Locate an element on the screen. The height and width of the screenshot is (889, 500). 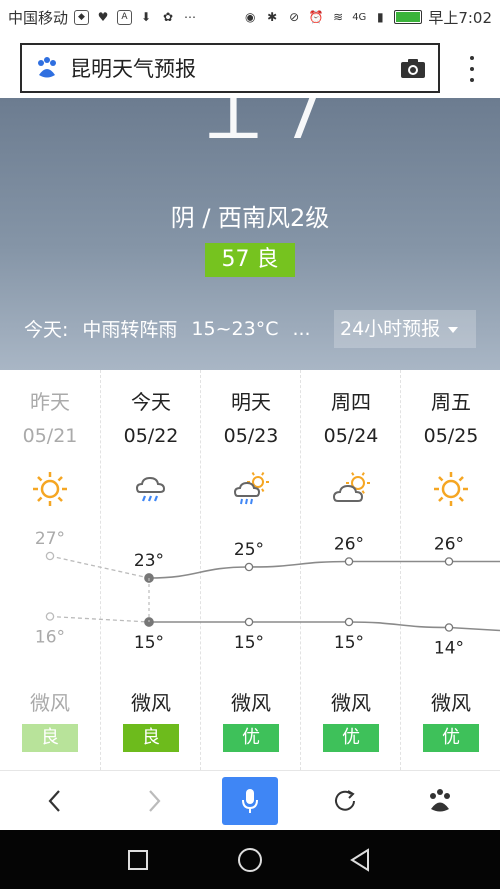
forecast-day: 明天 05/23 微风优 is located at coordinates (250, 570).